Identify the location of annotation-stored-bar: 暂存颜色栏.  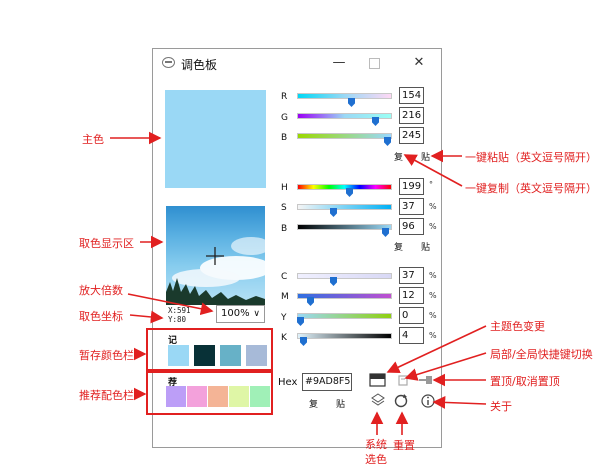
(106, 355).